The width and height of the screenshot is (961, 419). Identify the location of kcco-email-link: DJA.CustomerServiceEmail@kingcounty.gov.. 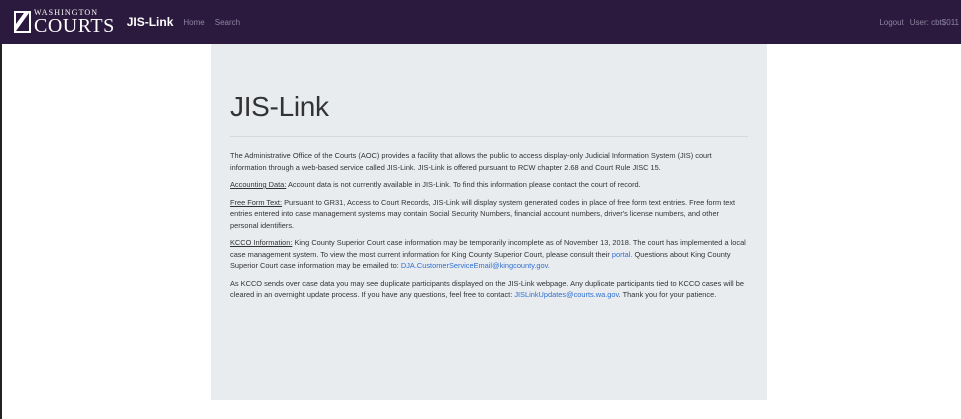
(475, 265).